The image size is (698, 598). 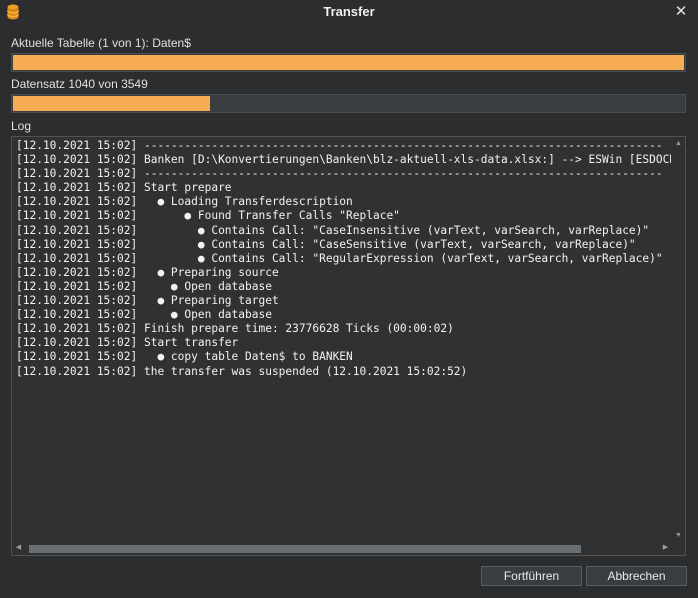 I want to click on cancel-button: Abbrechen, so click(x=636, y=576).